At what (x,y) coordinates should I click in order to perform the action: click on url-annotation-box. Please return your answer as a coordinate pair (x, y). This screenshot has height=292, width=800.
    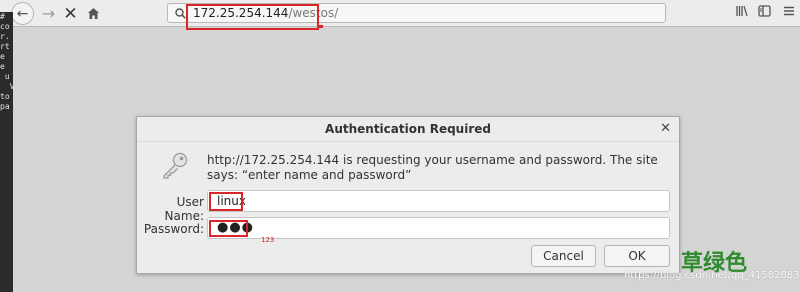
    Looking at the image, I should click on (252, 17).